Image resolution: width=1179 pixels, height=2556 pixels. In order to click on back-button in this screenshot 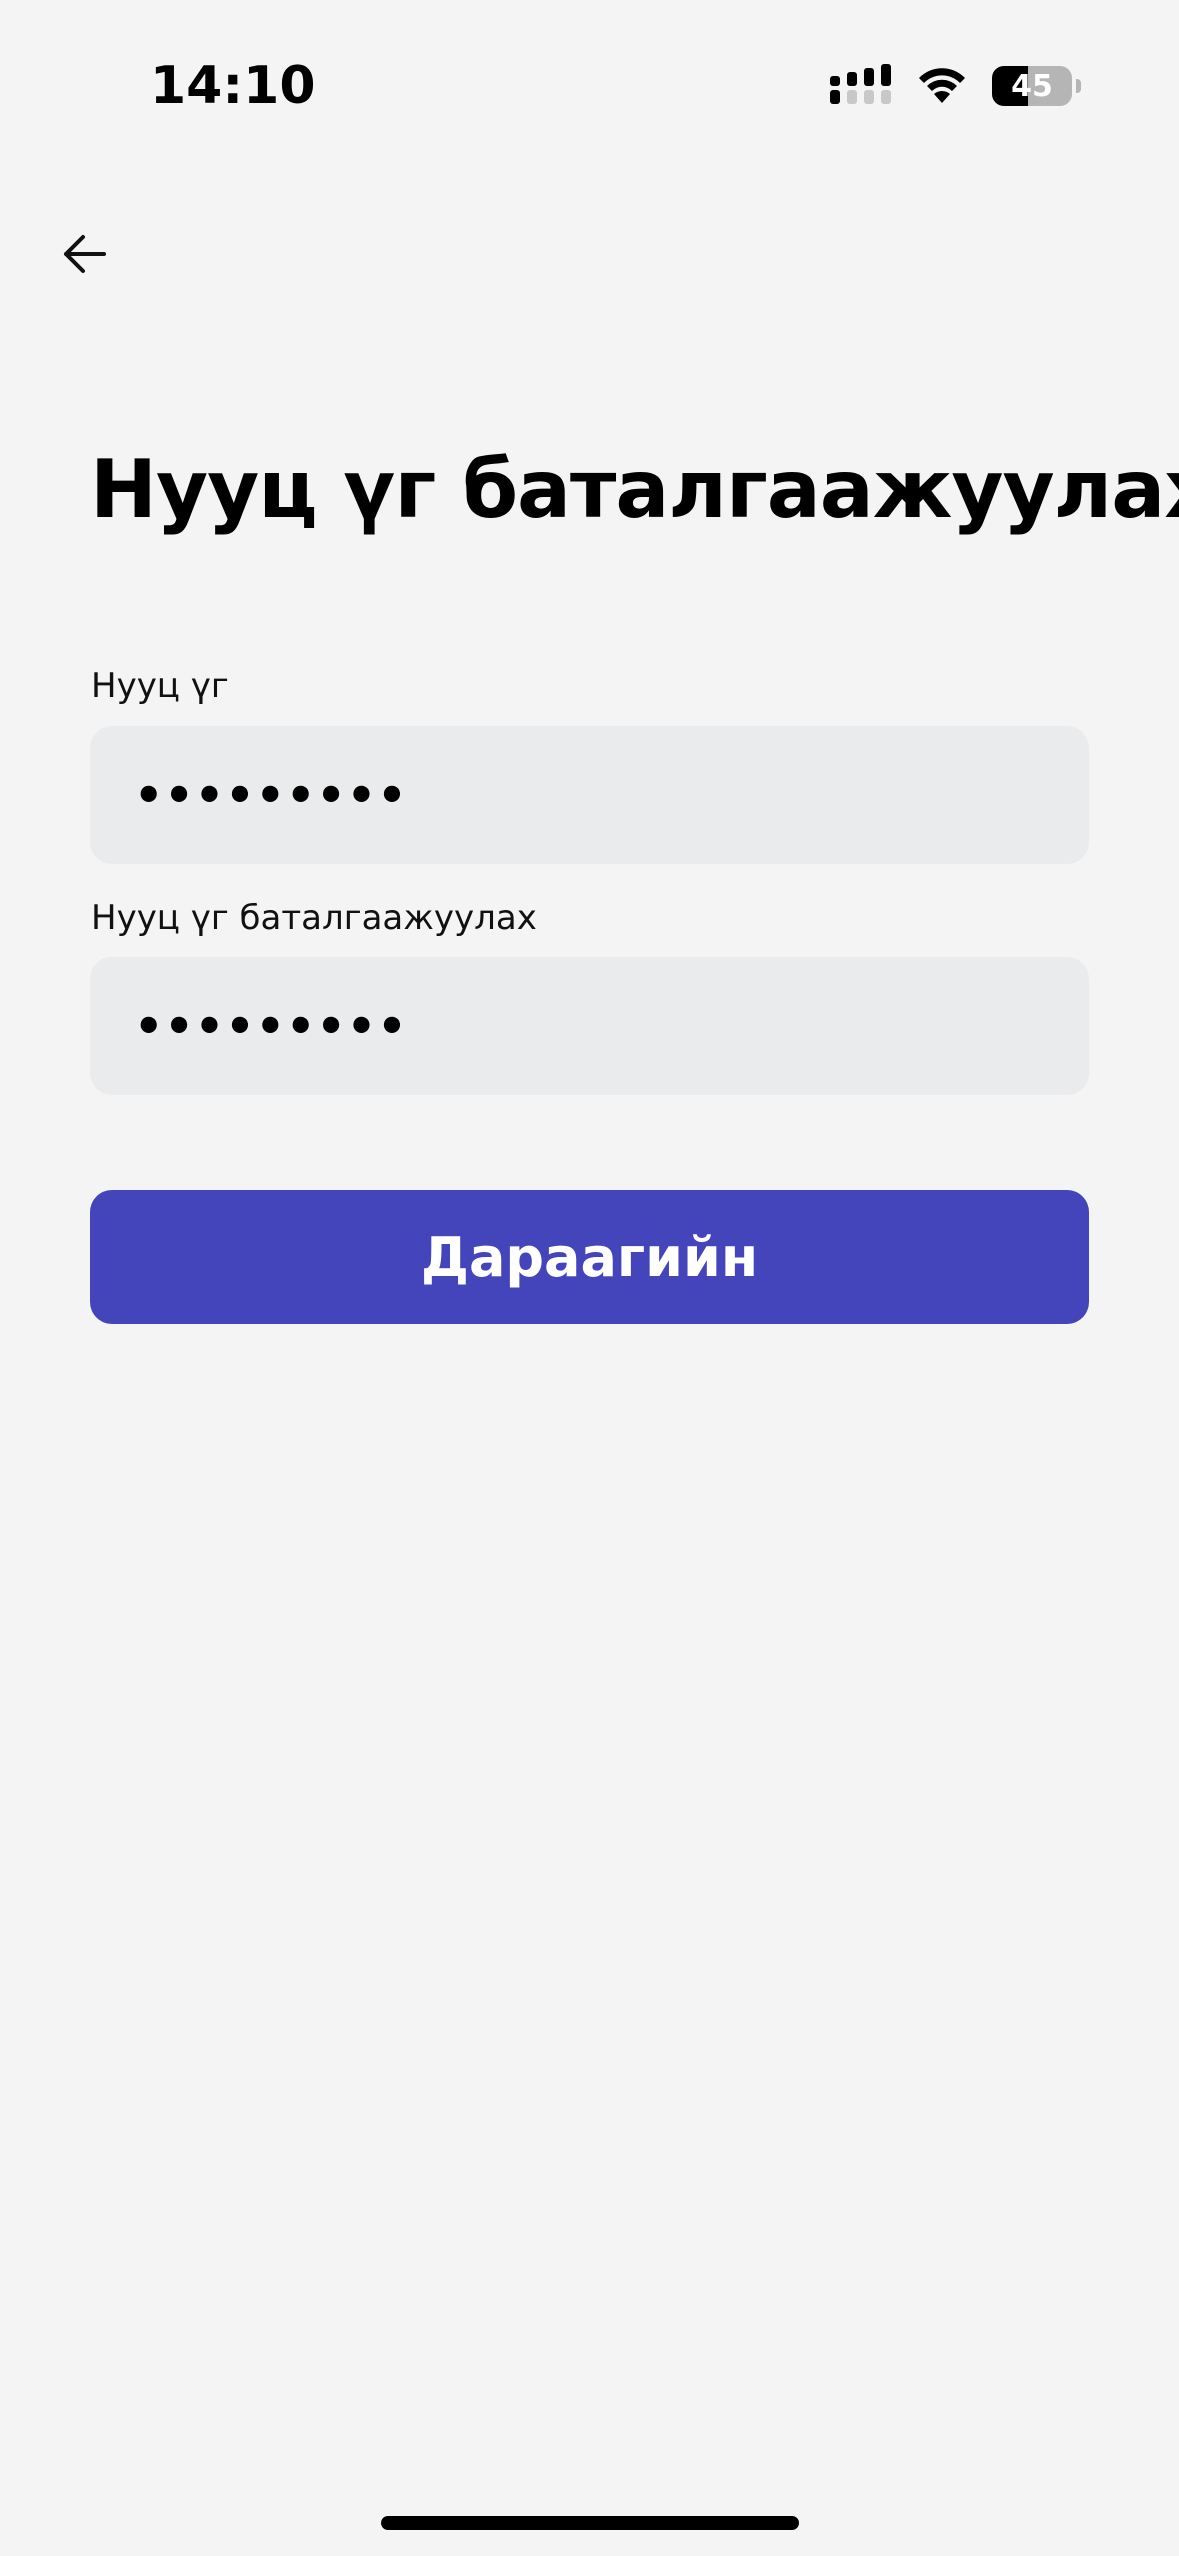, I will do `click(84, 256)`.